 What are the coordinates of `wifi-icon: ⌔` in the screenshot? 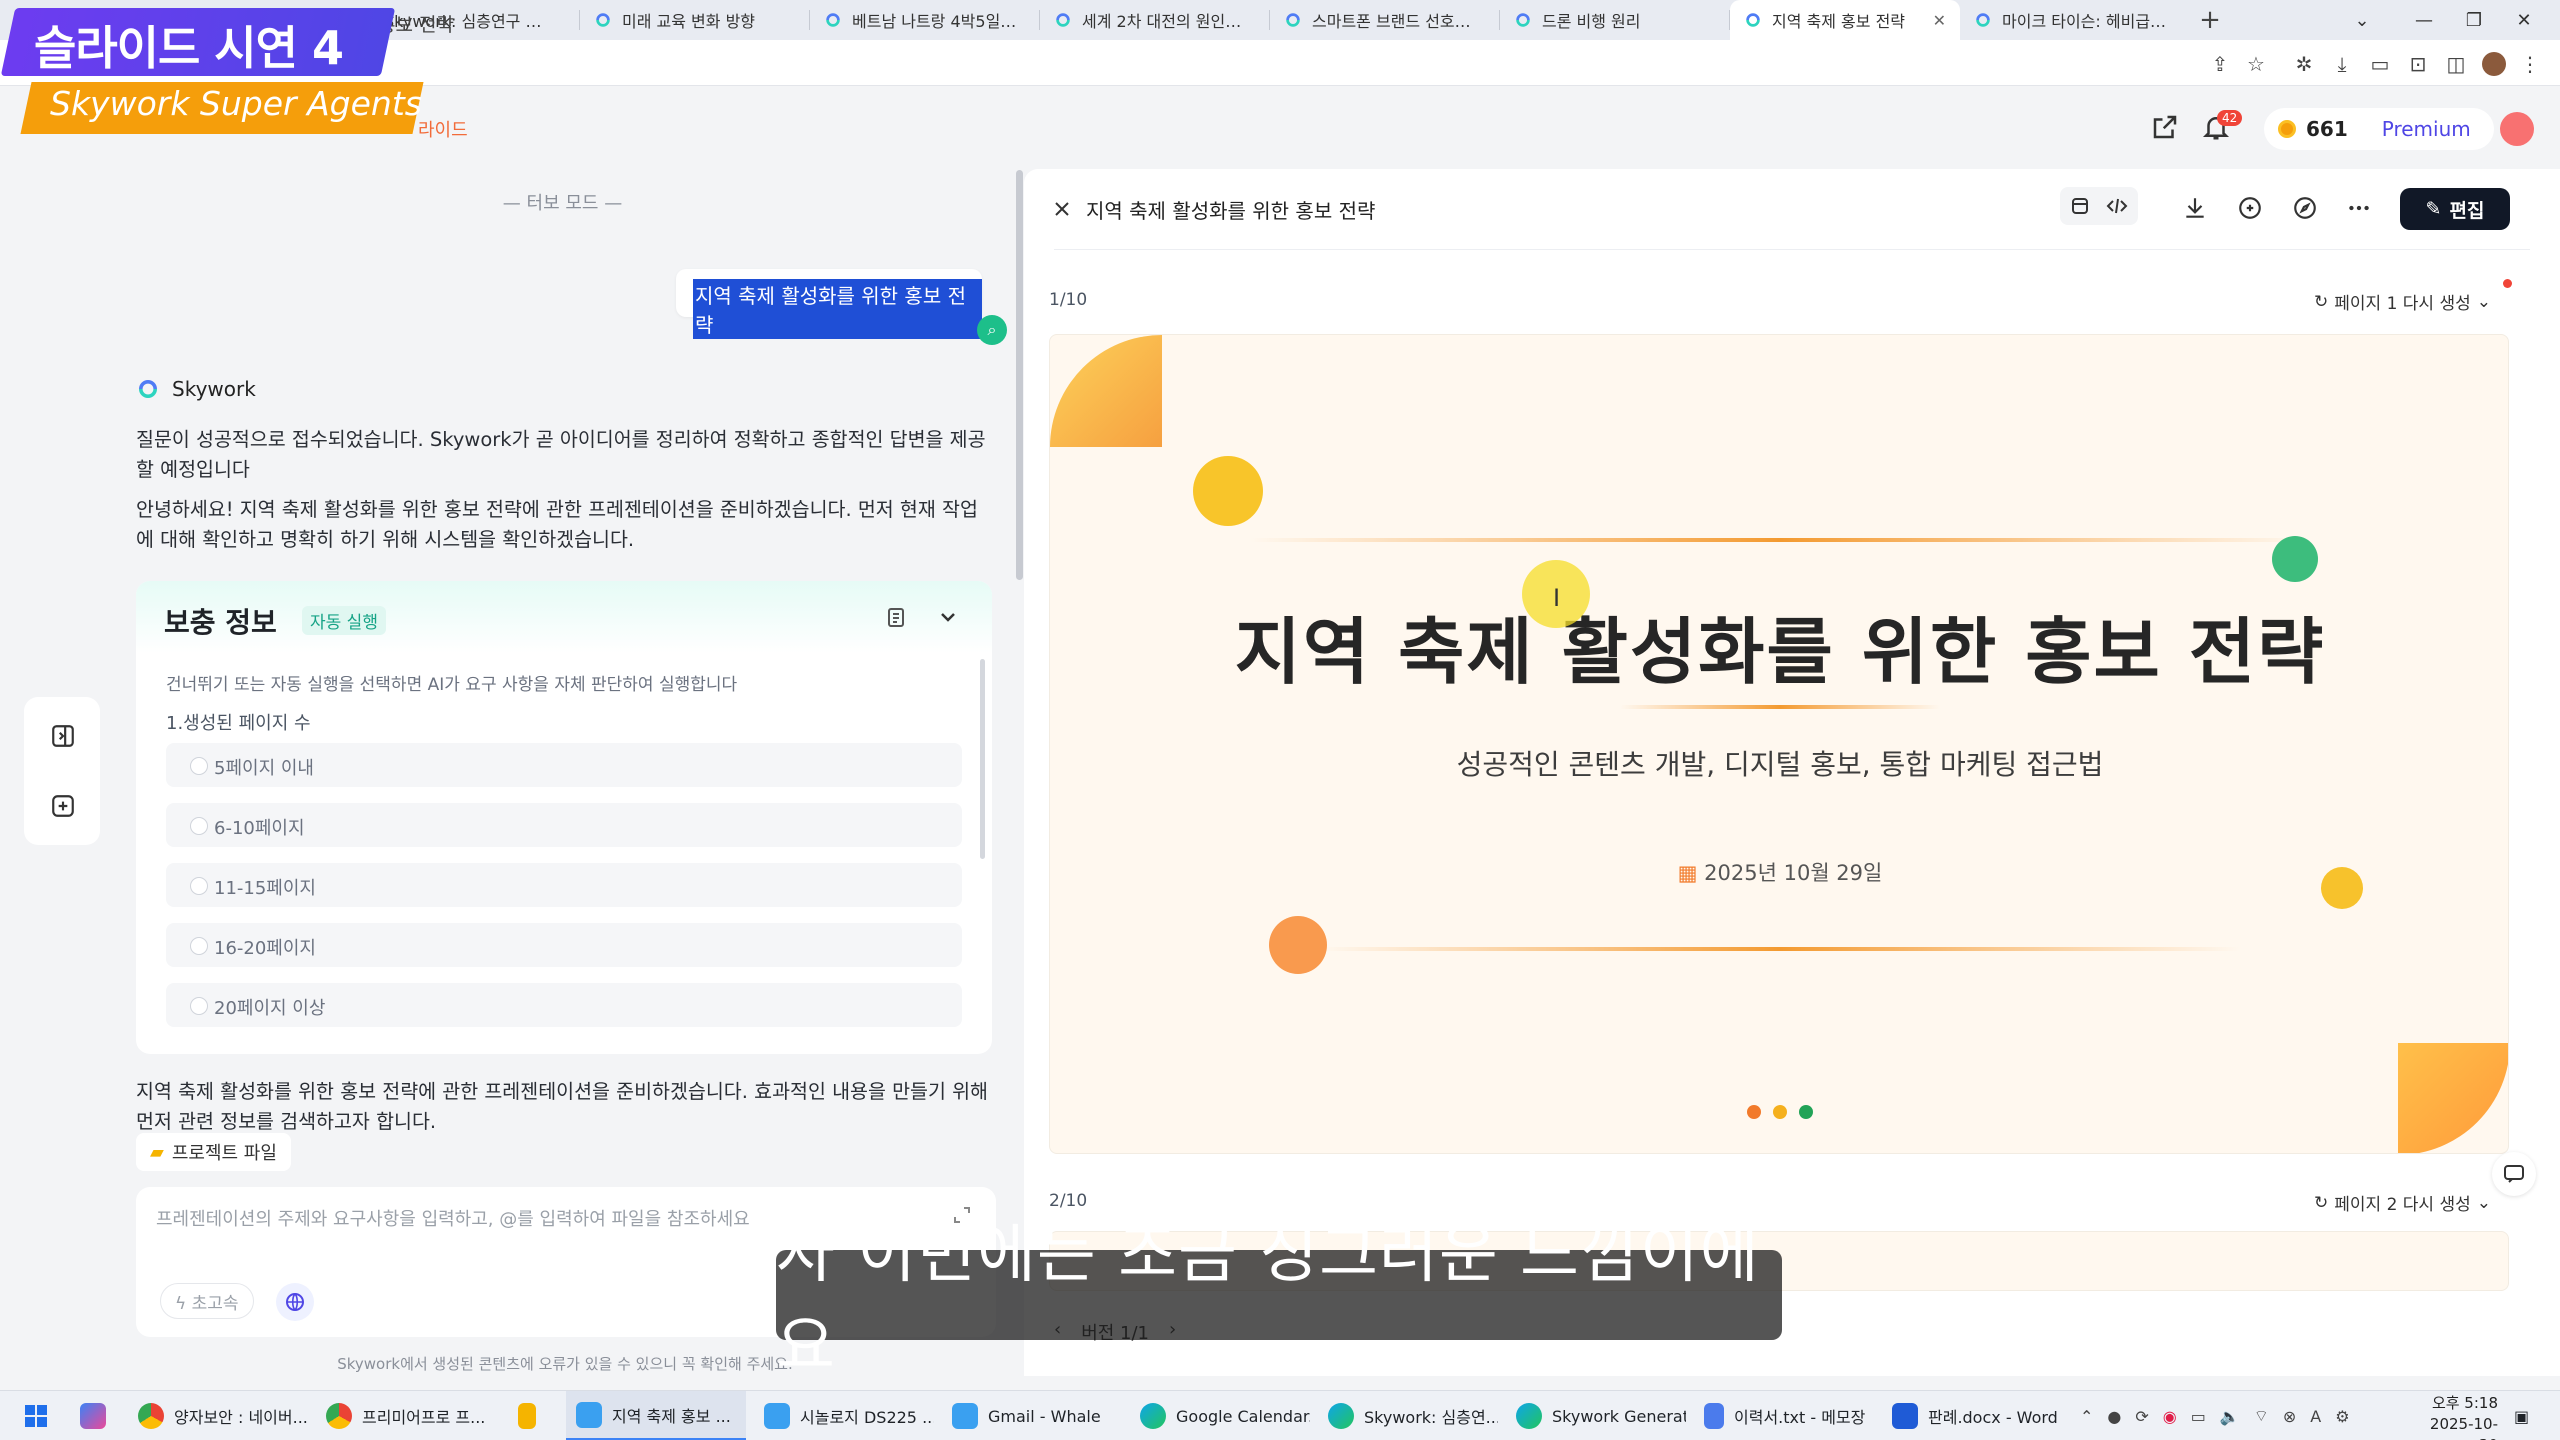 It's located at (2261, 1416).